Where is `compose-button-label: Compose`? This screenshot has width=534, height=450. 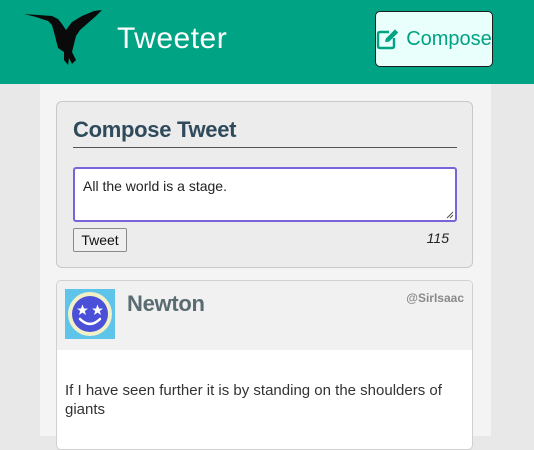 compose-button-label: Compose is located at coordinates (449, 38).